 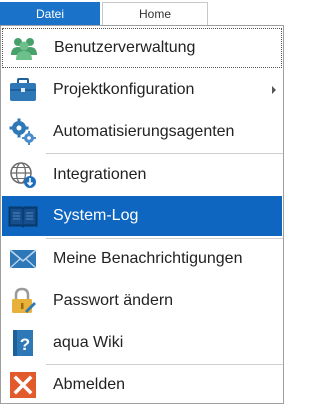 What do you see at coordinates (148, 258) in the screenshot?
I see `menu-item-label: Meine Benachrichtigungen` at bounding box center [148, 258].